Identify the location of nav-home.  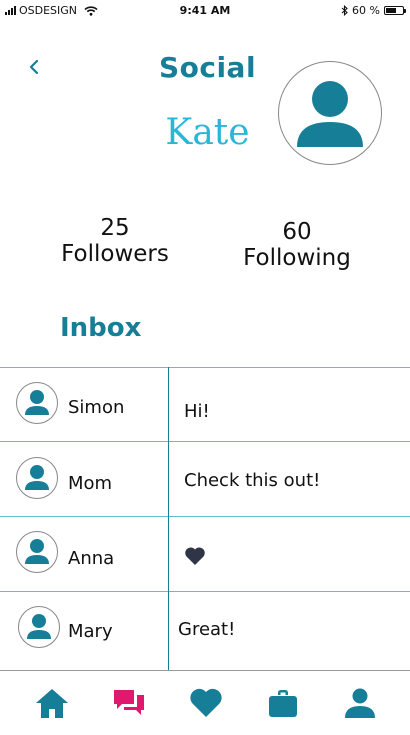
(52, 703).